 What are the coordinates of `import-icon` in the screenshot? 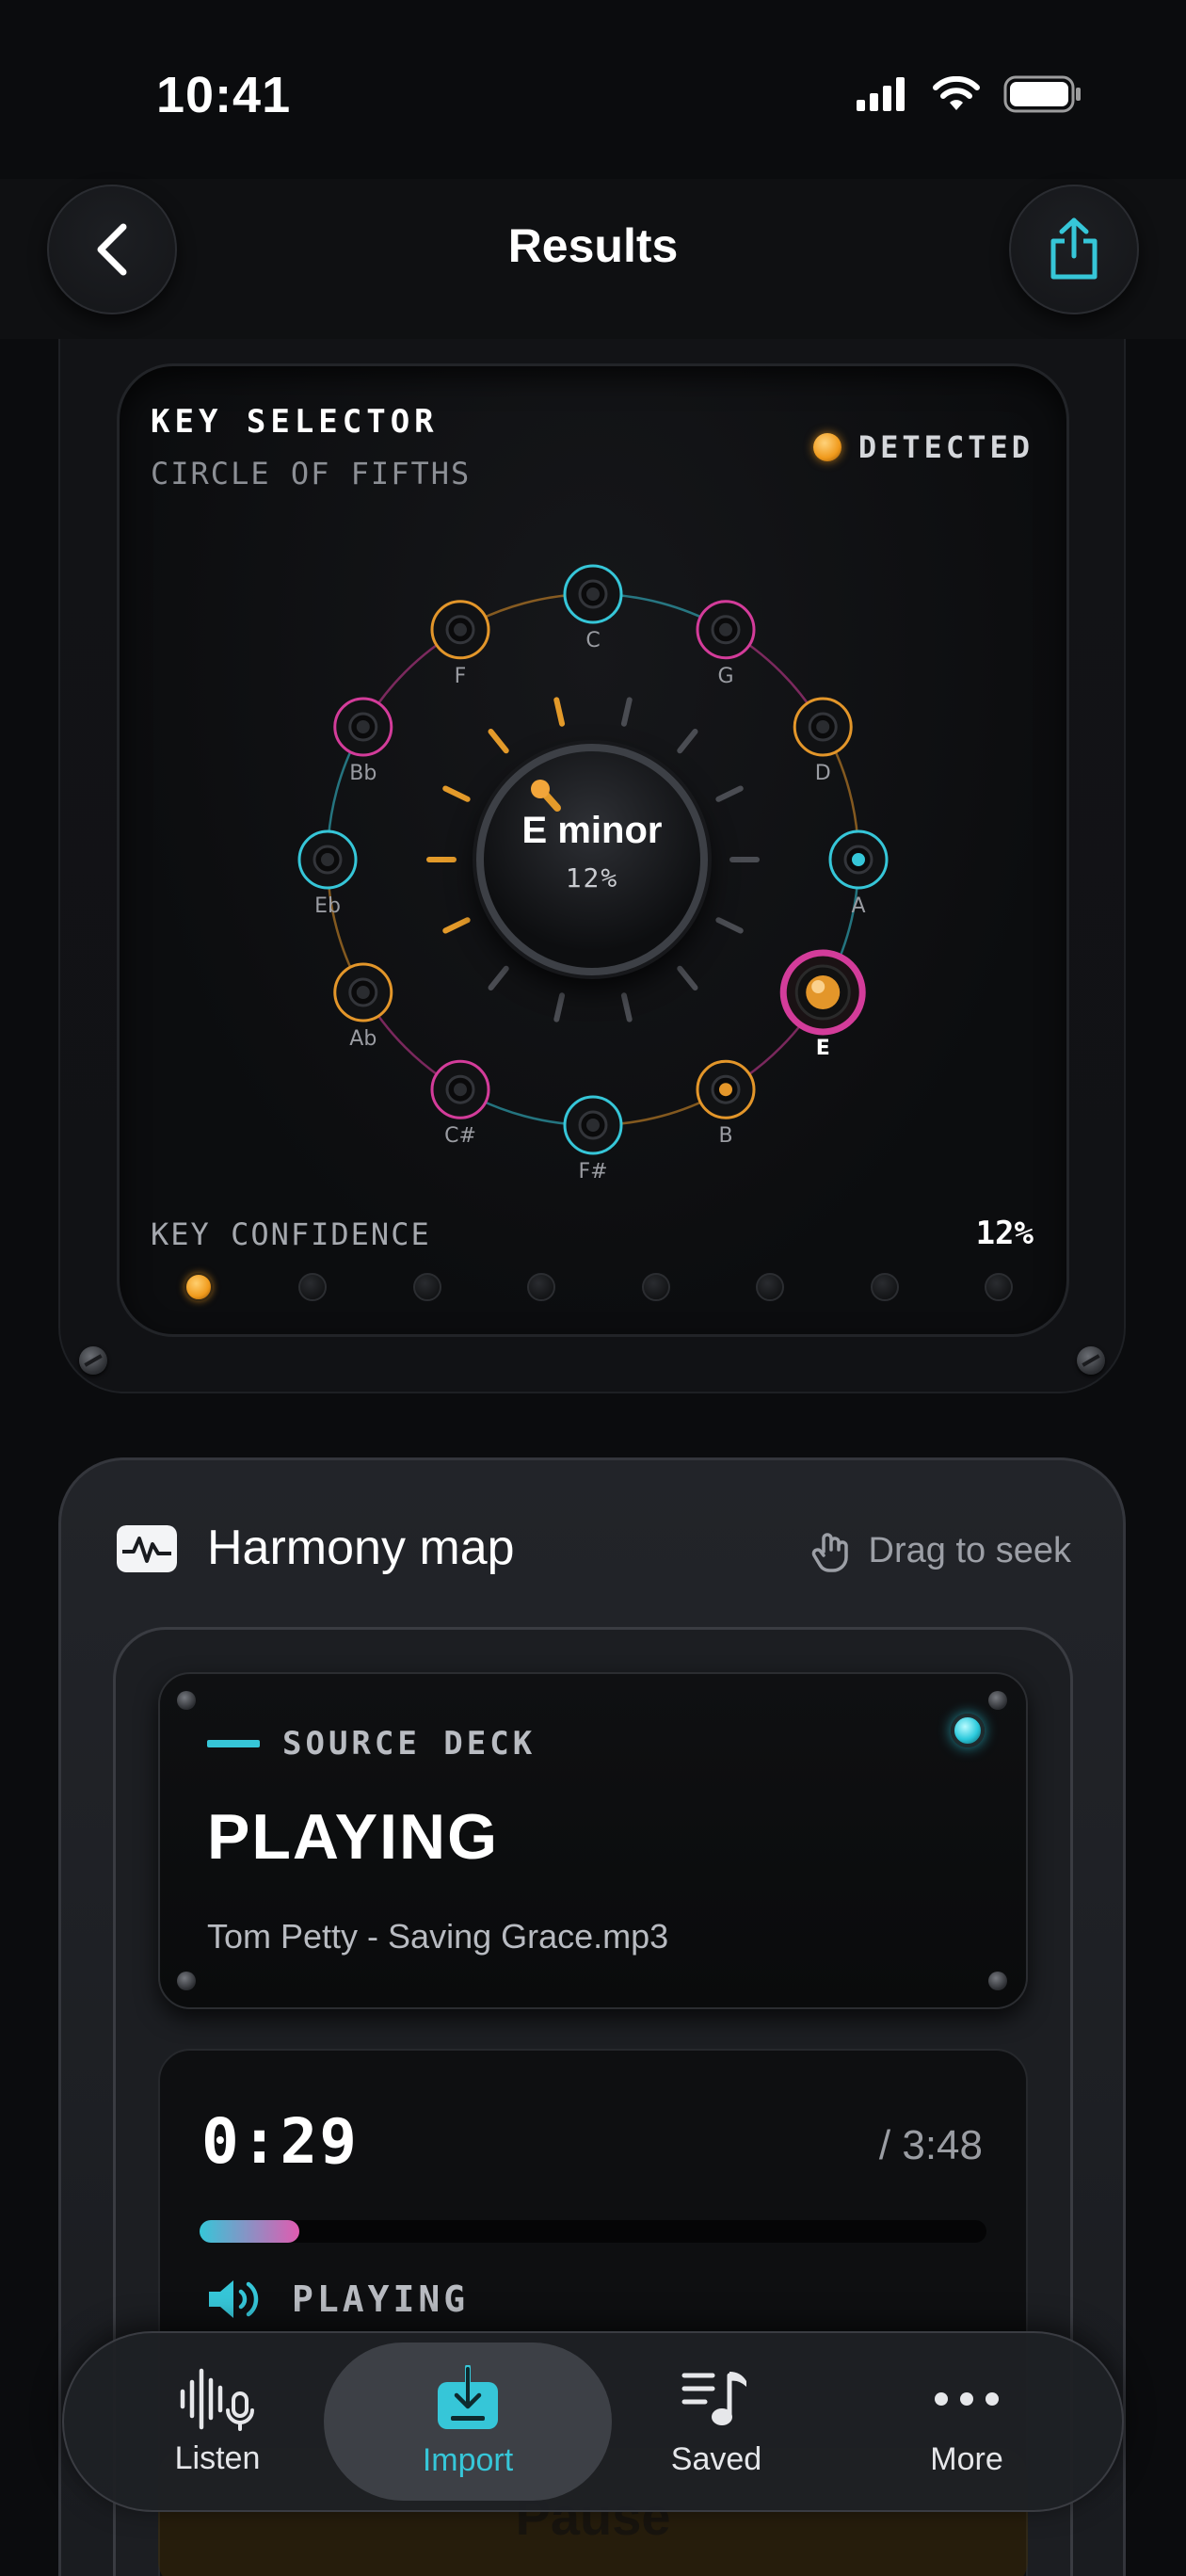 It's located at (468, 2396).